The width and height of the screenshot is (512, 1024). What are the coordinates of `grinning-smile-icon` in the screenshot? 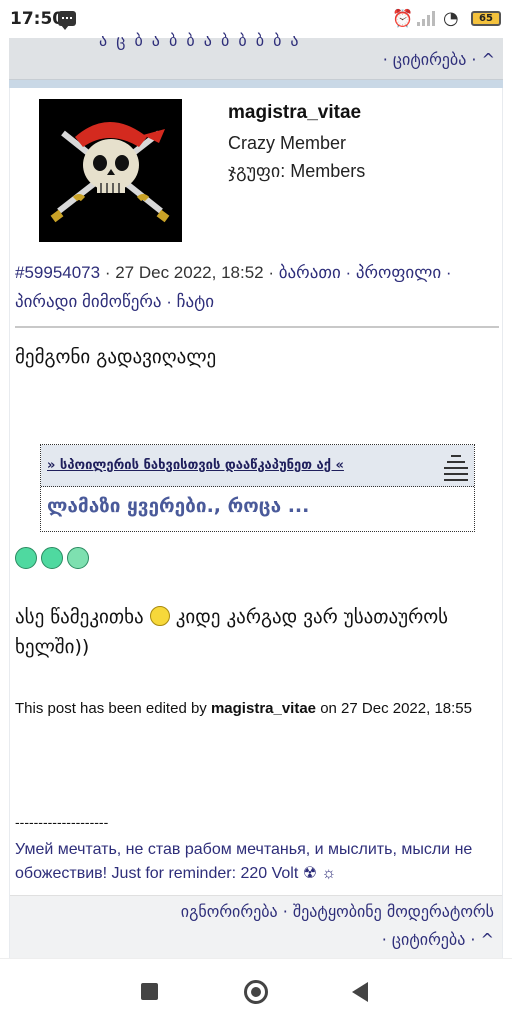 It's located at (78, 558).